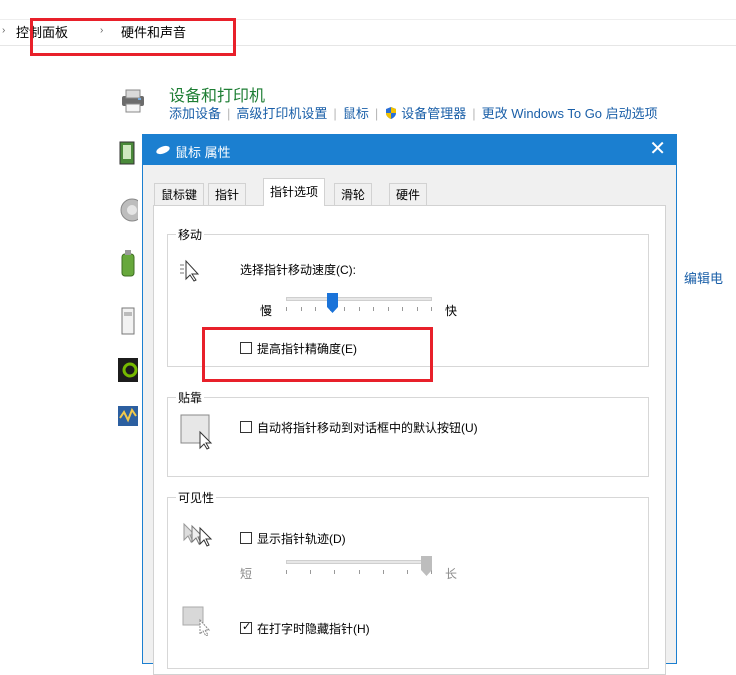 This screenshot has width=736, height=675. What do you see at coordinates (199, 536) in the screenshot?
I see `pointer-trails-icon` at bounding box center [199, 536].